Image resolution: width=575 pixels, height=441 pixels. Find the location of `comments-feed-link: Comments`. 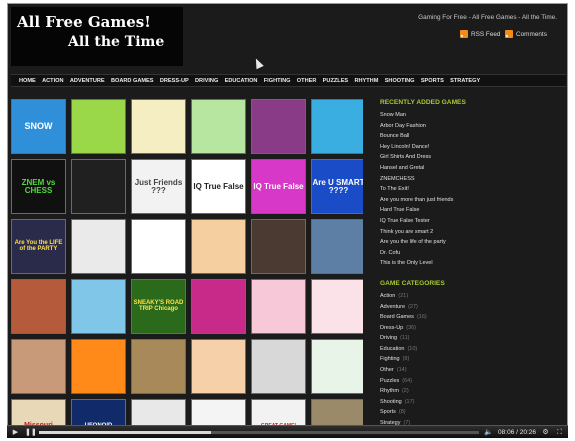

comments-feed-link: Comments is located at coordinates (526, 34).